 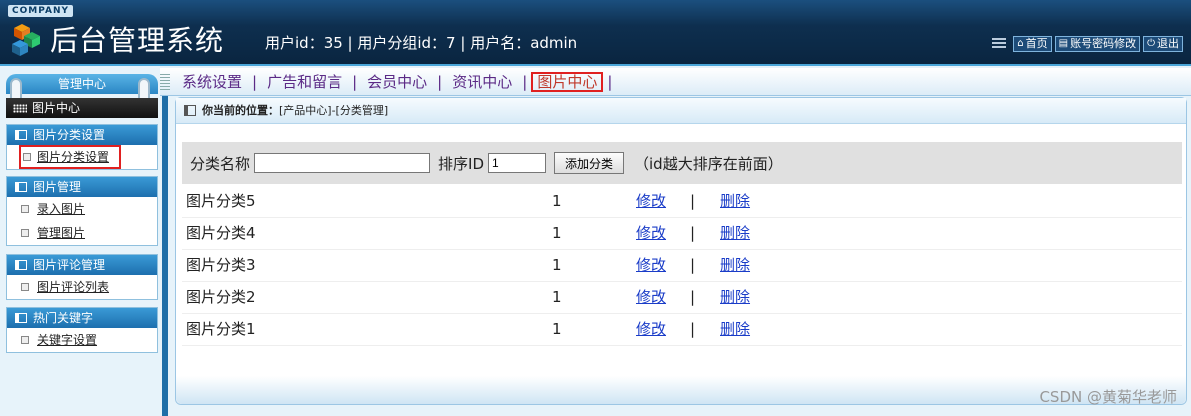 I want to click on order-hint: （id越大排序在前面）, so click(x=708, y=163).